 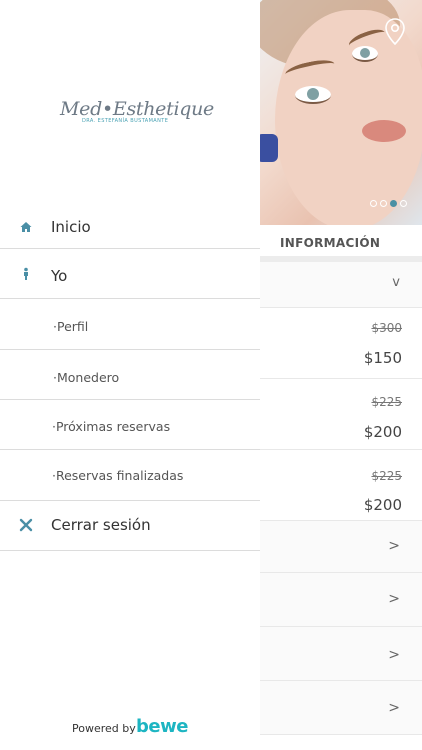 I want to click on menu-item-cerrar-sesion: Cerrar sesión, so click(x=130, y=526).